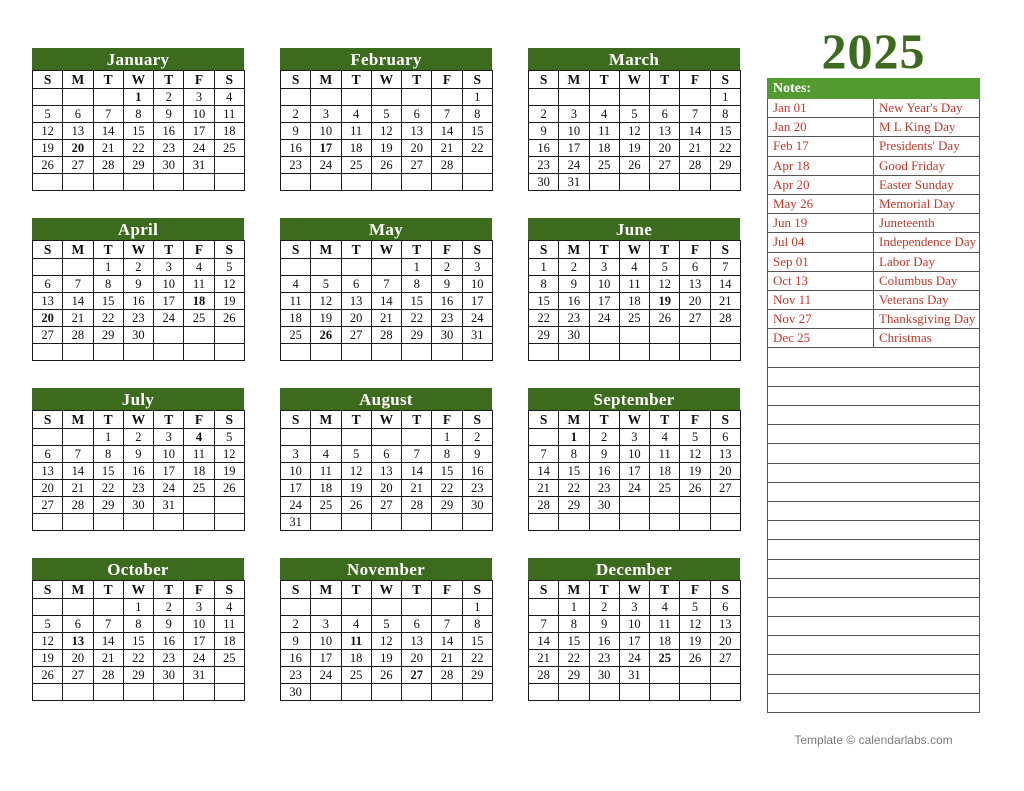  What do you see at coordinates (169, 97) in the screenshot?
I see `day-cell-2: 2` at bounding box center [169, 97].